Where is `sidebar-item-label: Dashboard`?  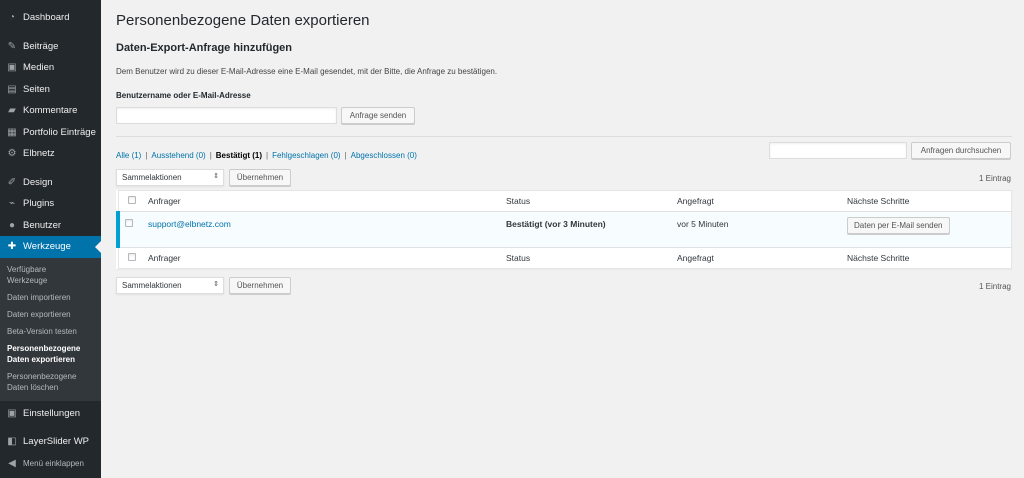
sidebar-item-label: Dashboard is located at coordinates (46, 18).